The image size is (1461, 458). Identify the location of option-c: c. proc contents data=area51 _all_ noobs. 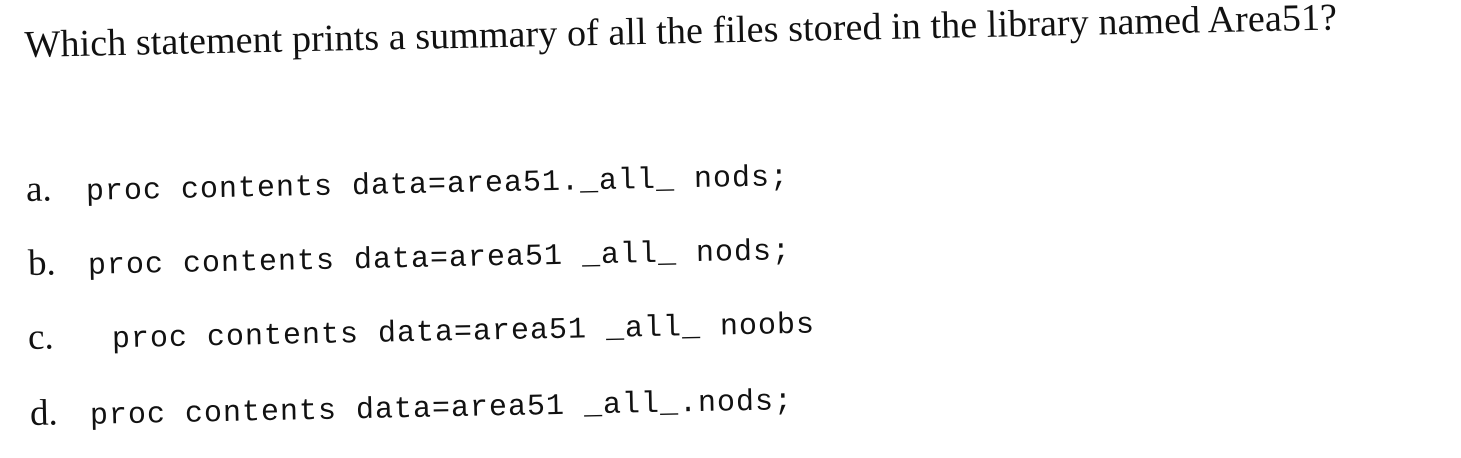
(422, 332).